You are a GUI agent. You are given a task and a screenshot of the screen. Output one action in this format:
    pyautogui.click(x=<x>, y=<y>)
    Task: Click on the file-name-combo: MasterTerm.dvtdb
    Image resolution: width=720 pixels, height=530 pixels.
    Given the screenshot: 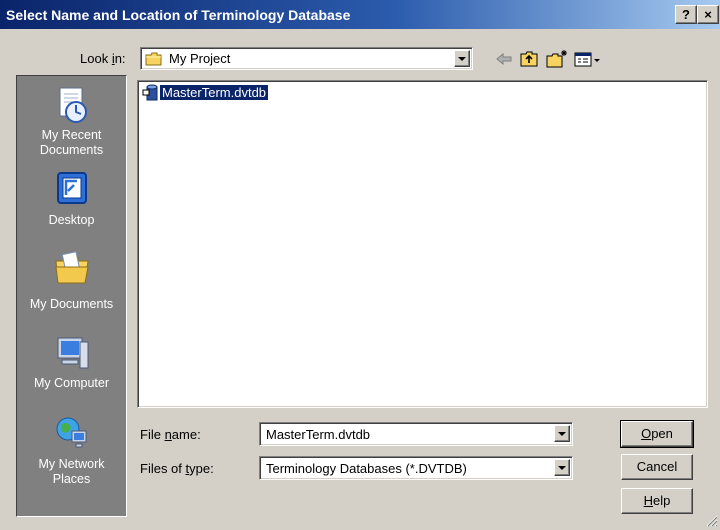 What is the action you would take?
    pyautogui.click(x=416, y=434)
    